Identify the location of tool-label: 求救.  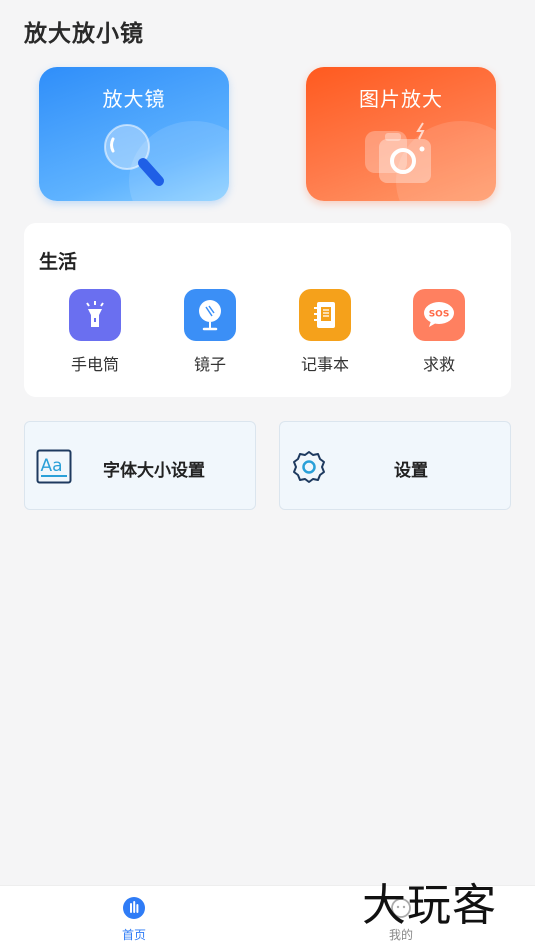
(438, 364).